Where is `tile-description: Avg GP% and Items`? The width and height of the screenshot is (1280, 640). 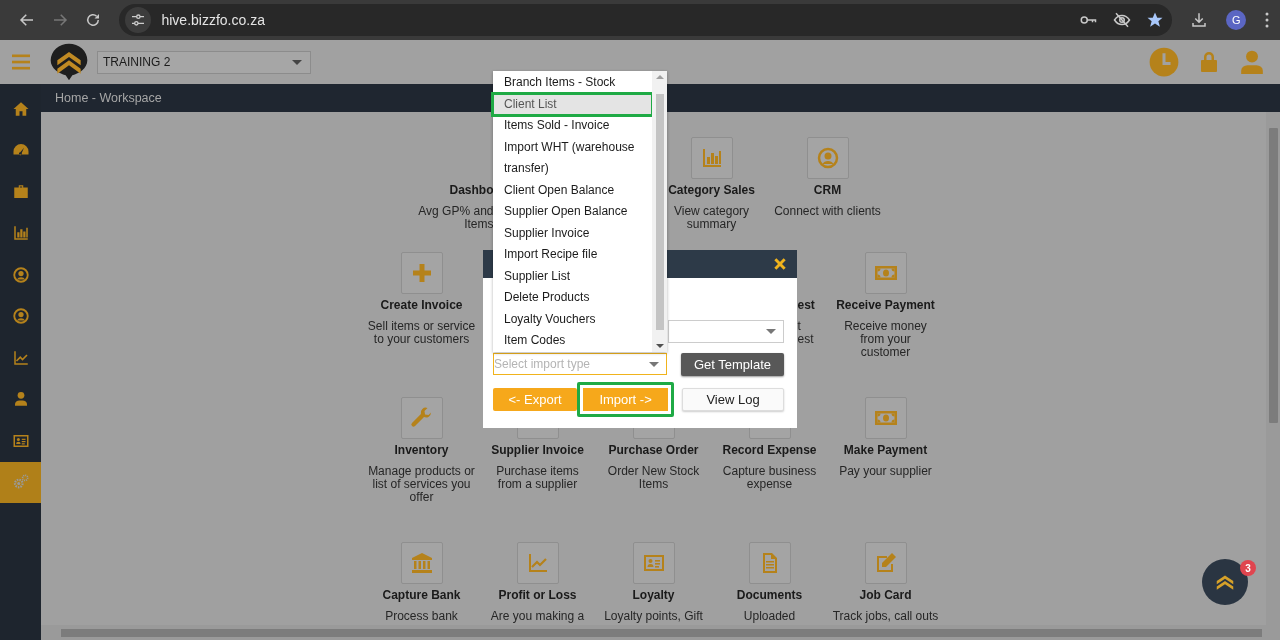
tile-description: Avg GP% and Items is located at coordinates (456, 218).